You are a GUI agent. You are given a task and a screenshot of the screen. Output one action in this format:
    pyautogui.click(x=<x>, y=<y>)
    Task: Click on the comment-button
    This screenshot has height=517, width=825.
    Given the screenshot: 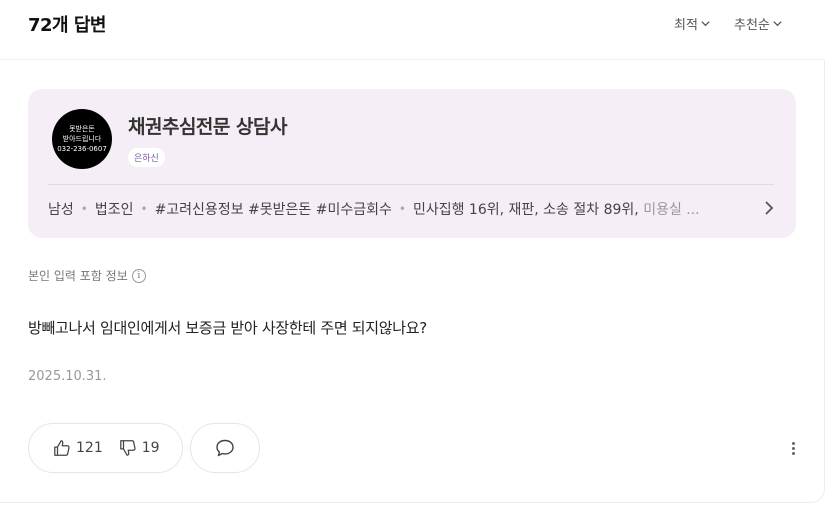 What is the action you would take?
    pyautogui.click(x=225, y=448)
    